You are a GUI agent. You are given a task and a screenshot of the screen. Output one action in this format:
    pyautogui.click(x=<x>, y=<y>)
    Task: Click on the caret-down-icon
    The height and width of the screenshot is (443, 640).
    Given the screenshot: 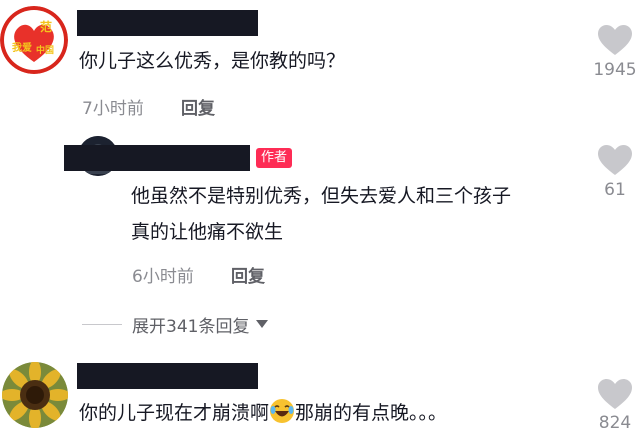 What is the action you would take?
    pyautogui.click(x=262, y=324)
    